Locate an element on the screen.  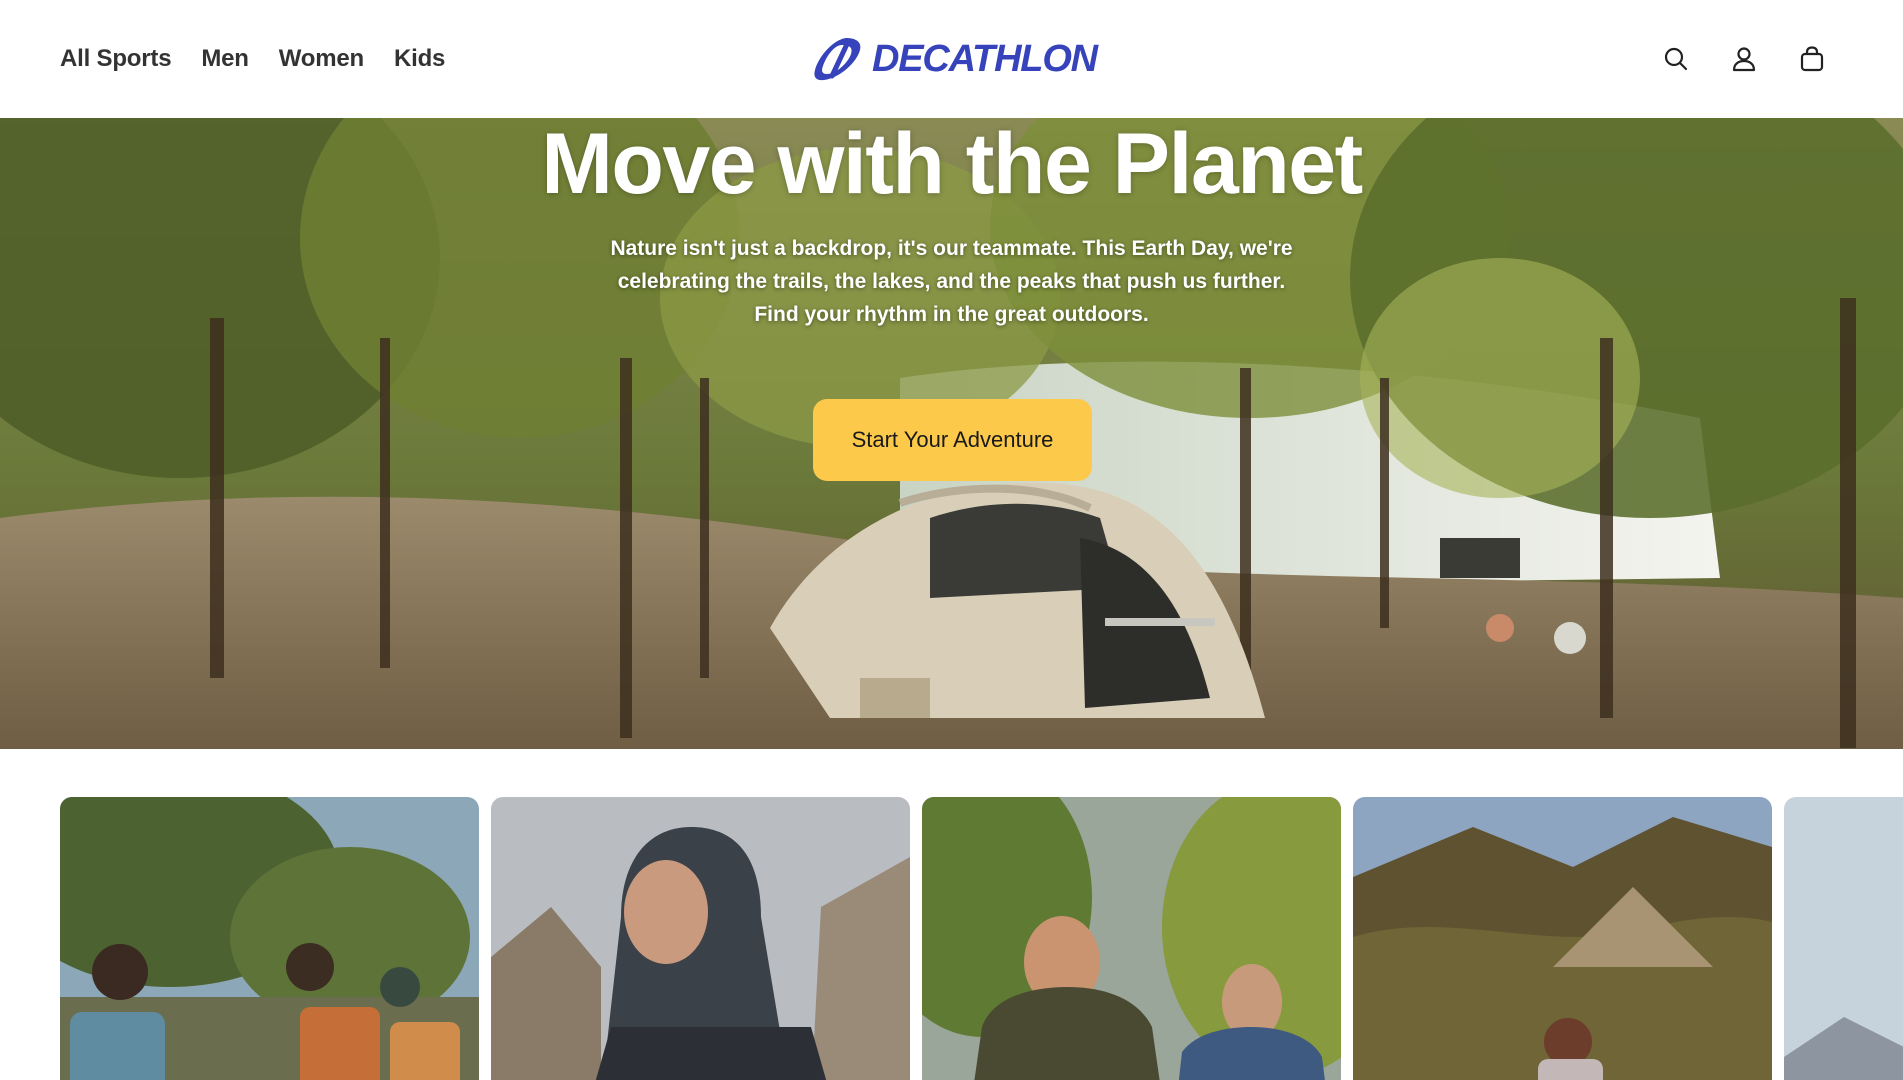
nav-women: Women is located at coordinates (321, 59).